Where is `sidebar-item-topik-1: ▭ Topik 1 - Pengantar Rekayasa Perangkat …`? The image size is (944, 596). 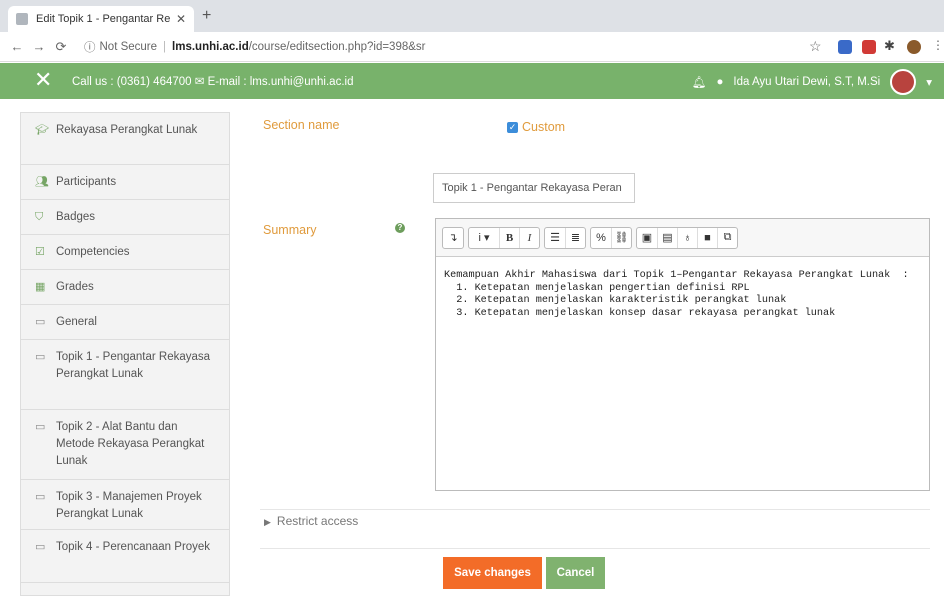 sidebar-item-topik-1: ▭ Topik 1 - Pengantar Rekayasa Perangkat … is located at coordinates (125, 375).